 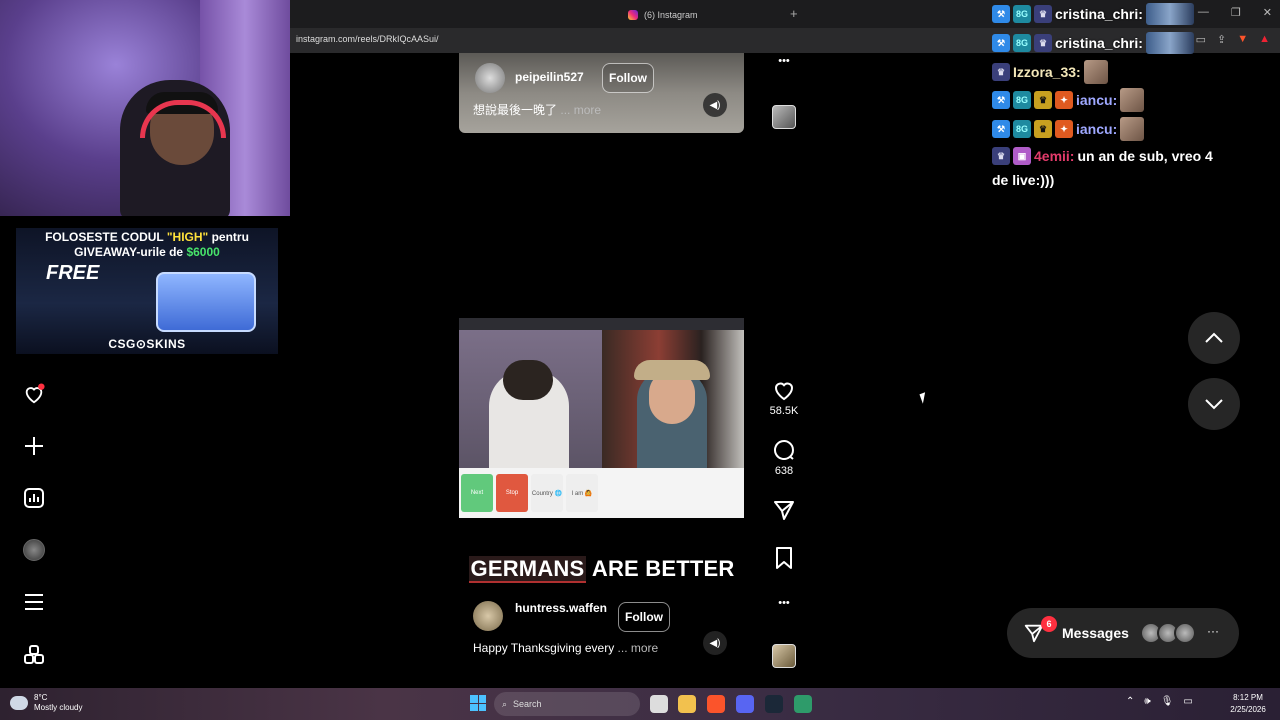 I want to click on comment-count: 638, so click(x=784, y=471).